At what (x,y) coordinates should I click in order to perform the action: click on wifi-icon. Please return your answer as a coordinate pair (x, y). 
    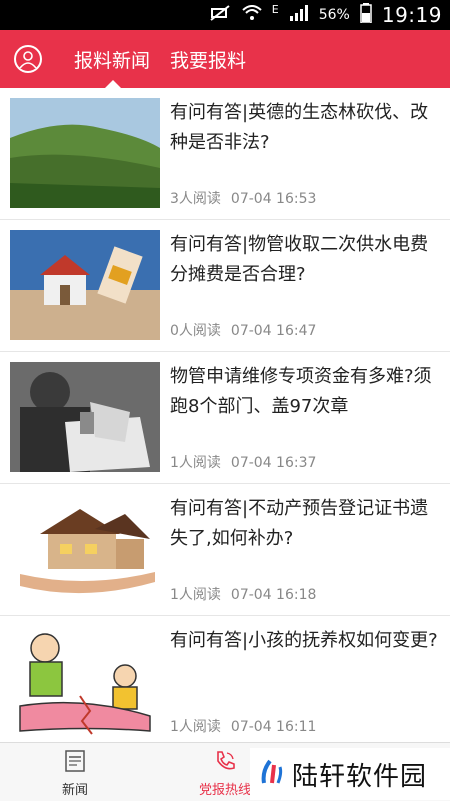
    Looking at the image, I should click on (252, 15).